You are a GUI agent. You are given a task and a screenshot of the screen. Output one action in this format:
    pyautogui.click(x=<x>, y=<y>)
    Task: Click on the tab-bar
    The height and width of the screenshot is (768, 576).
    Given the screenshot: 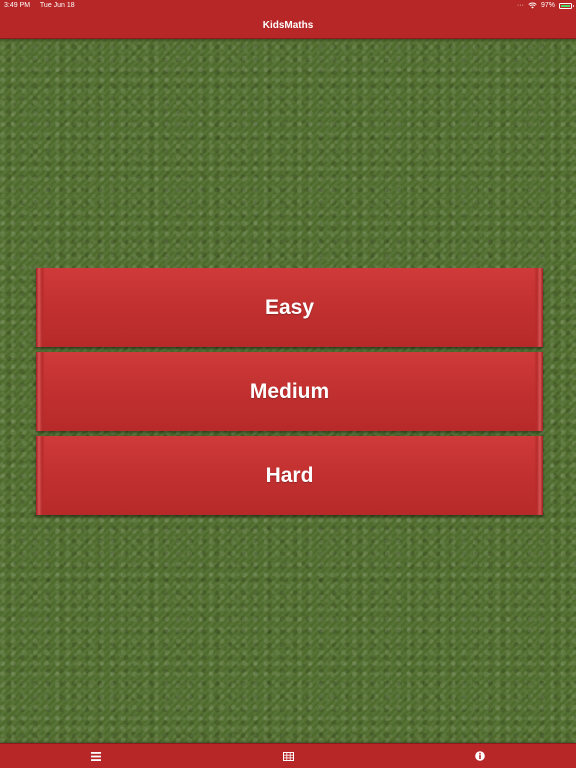 What is the action you would take?
    pyautogui.click(x=288, y=755)
    